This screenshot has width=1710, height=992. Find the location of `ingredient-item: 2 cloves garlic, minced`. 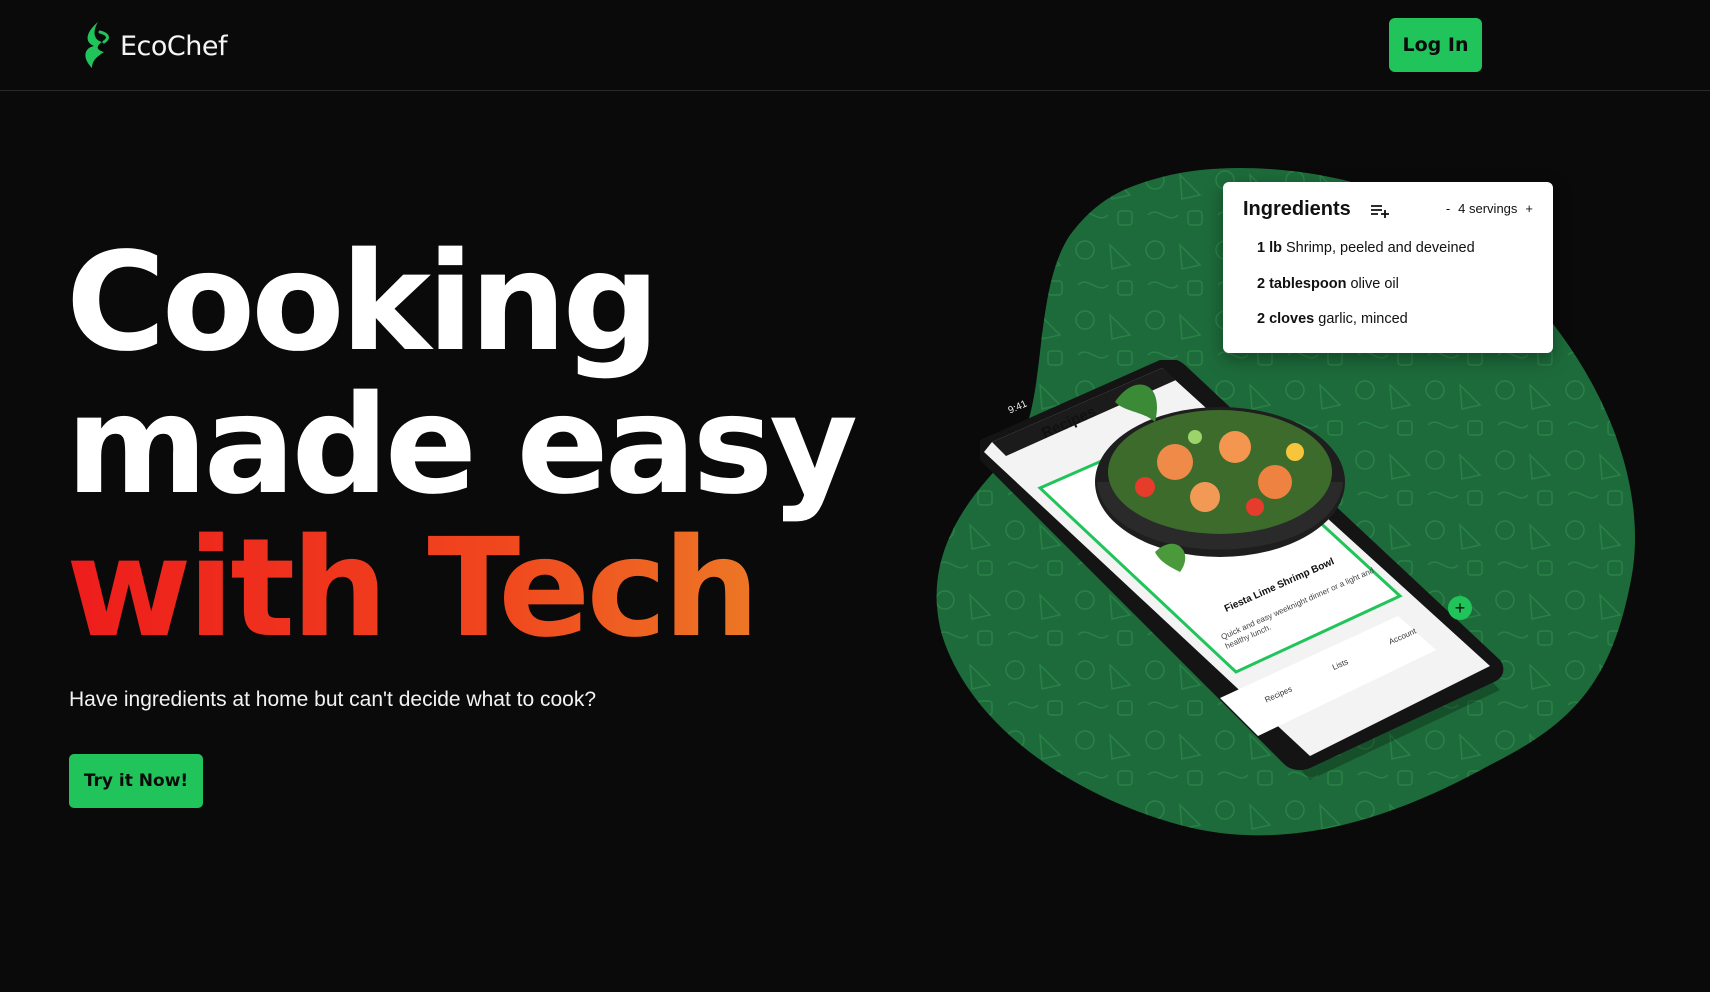

ingredient-item: 2 cloves garlic, minced is located at coordinates (1332, 319).